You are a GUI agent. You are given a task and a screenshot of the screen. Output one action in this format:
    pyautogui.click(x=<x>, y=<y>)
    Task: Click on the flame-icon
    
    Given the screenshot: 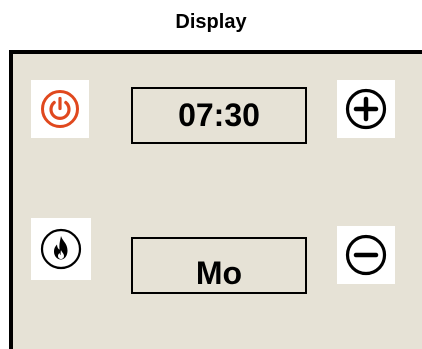 What is the action you would take?
    pyautogui.click(x=61, y=249)
    